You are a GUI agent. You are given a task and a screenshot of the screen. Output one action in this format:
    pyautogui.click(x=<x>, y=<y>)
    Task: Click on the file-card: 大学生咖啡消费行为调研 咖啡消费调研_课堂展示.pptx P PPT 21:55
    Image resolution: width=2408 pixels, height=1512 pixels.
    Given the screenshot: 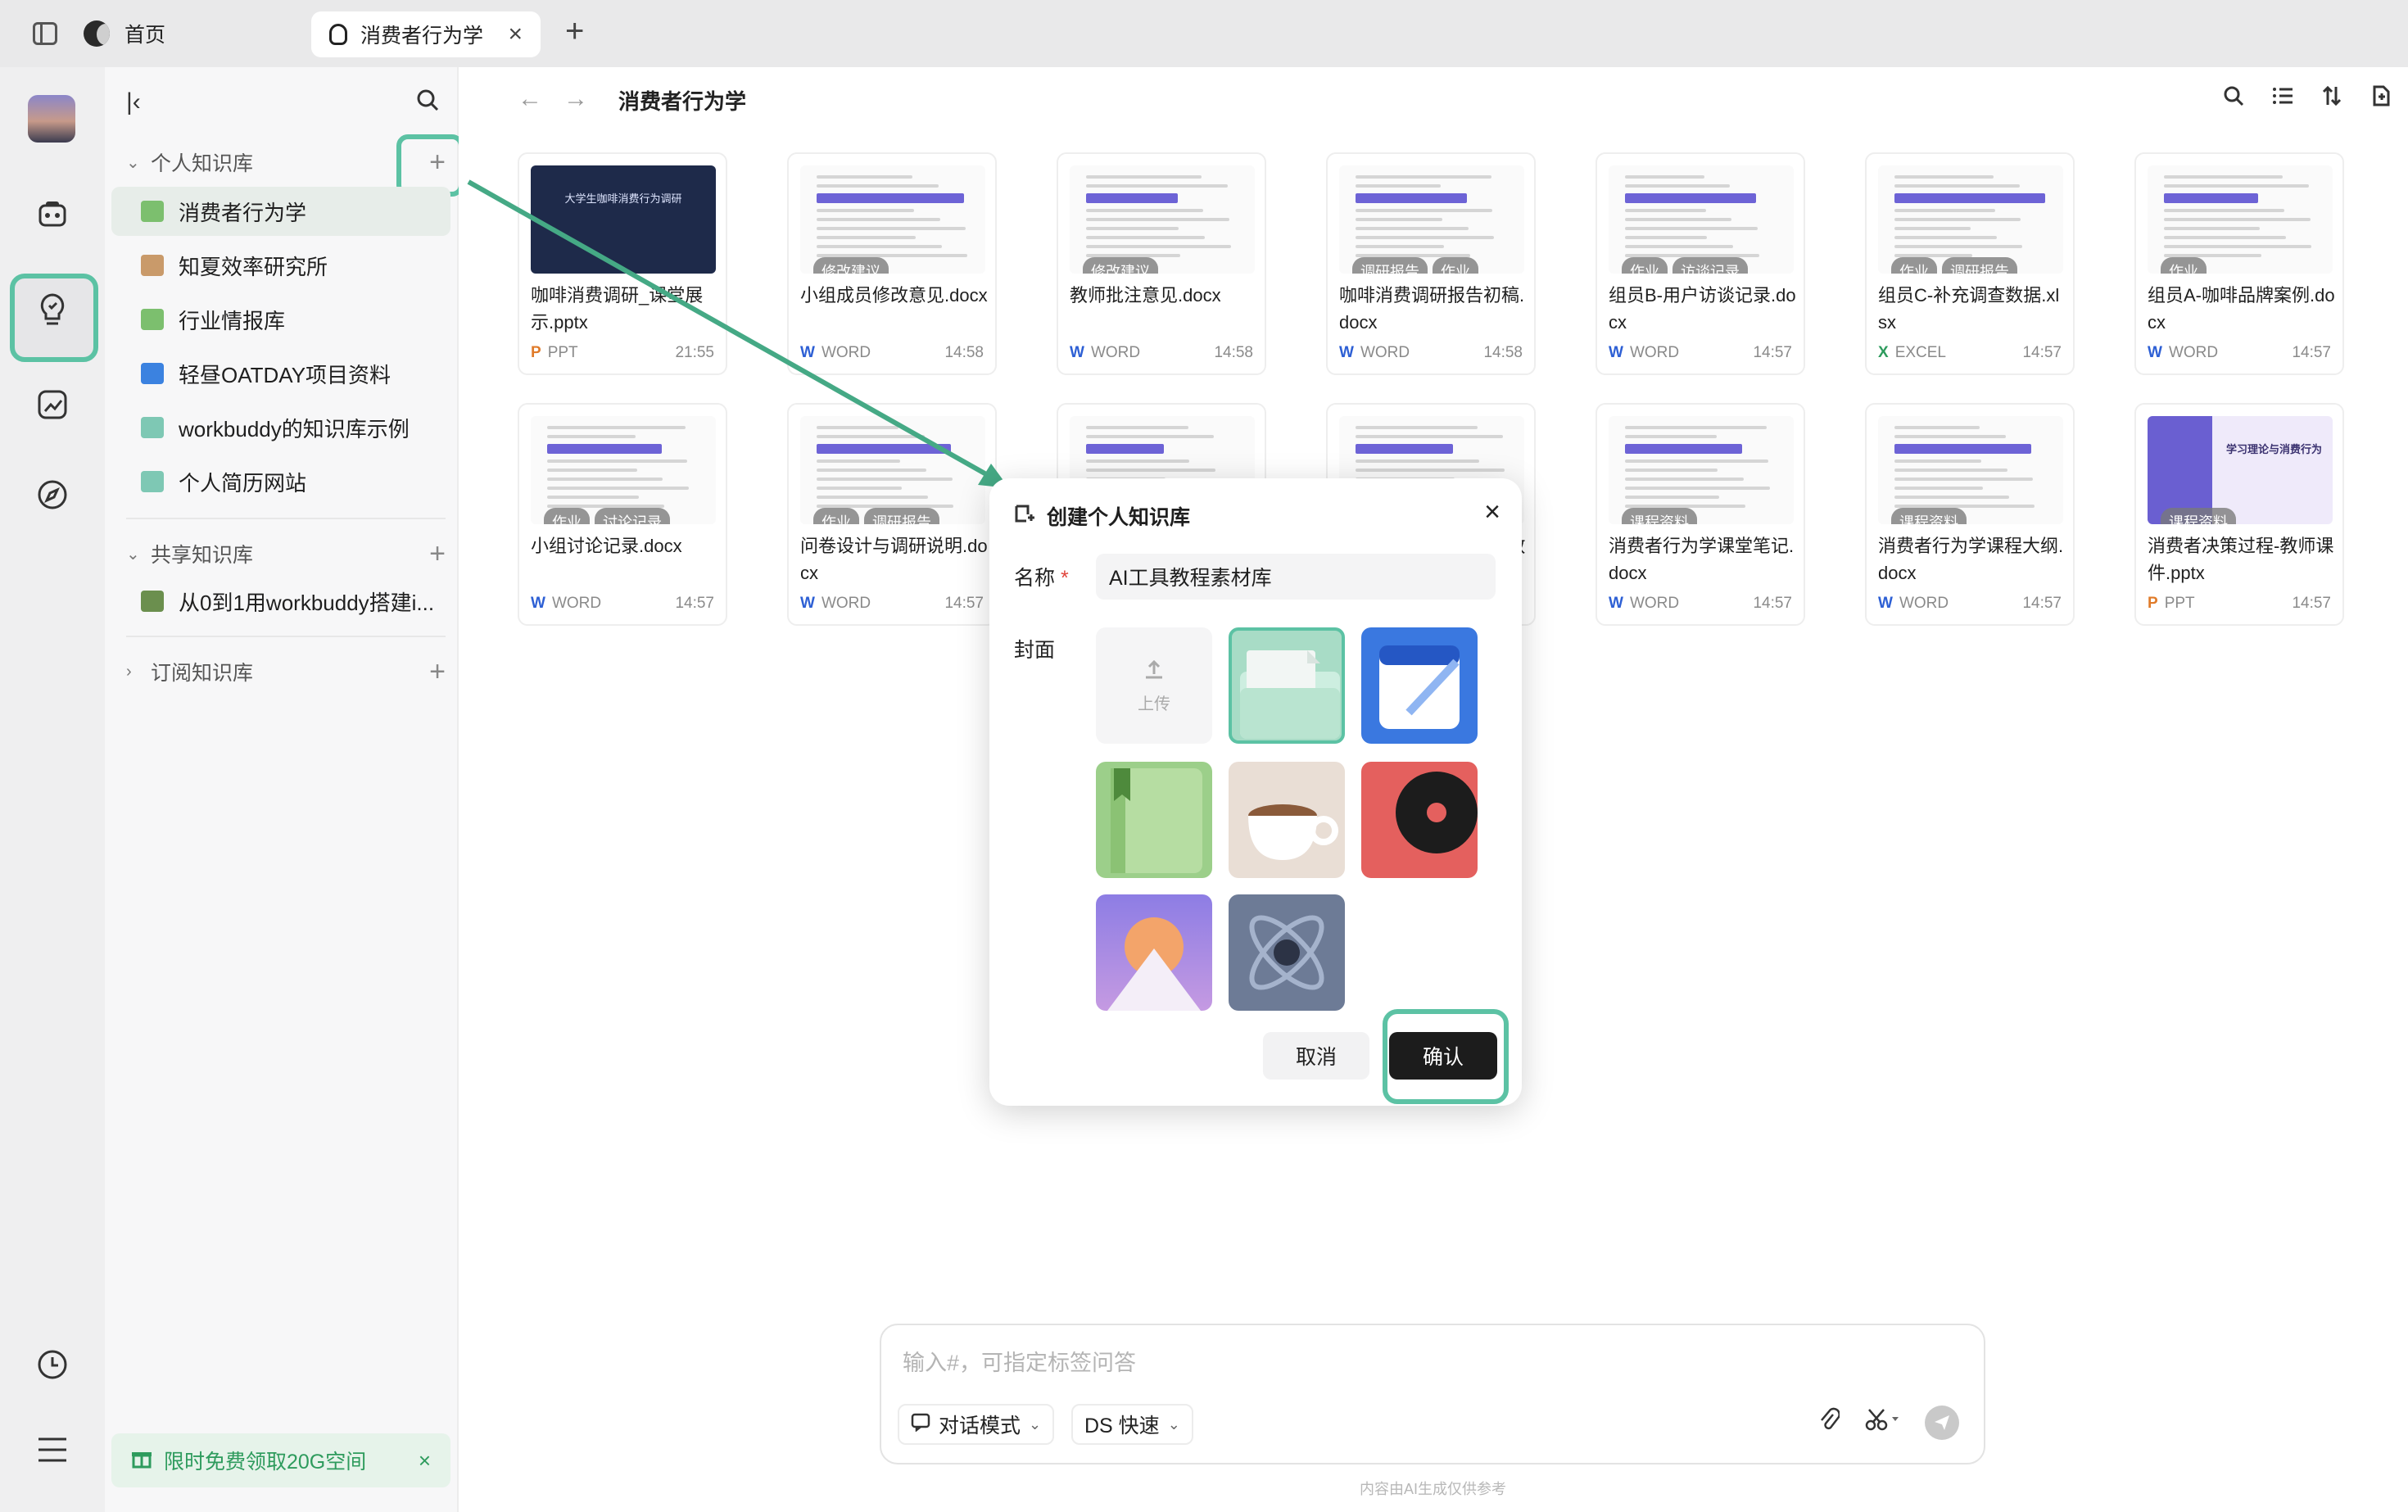 What is the action you would take?
    pyautogui.click(x=622, y=263)
    